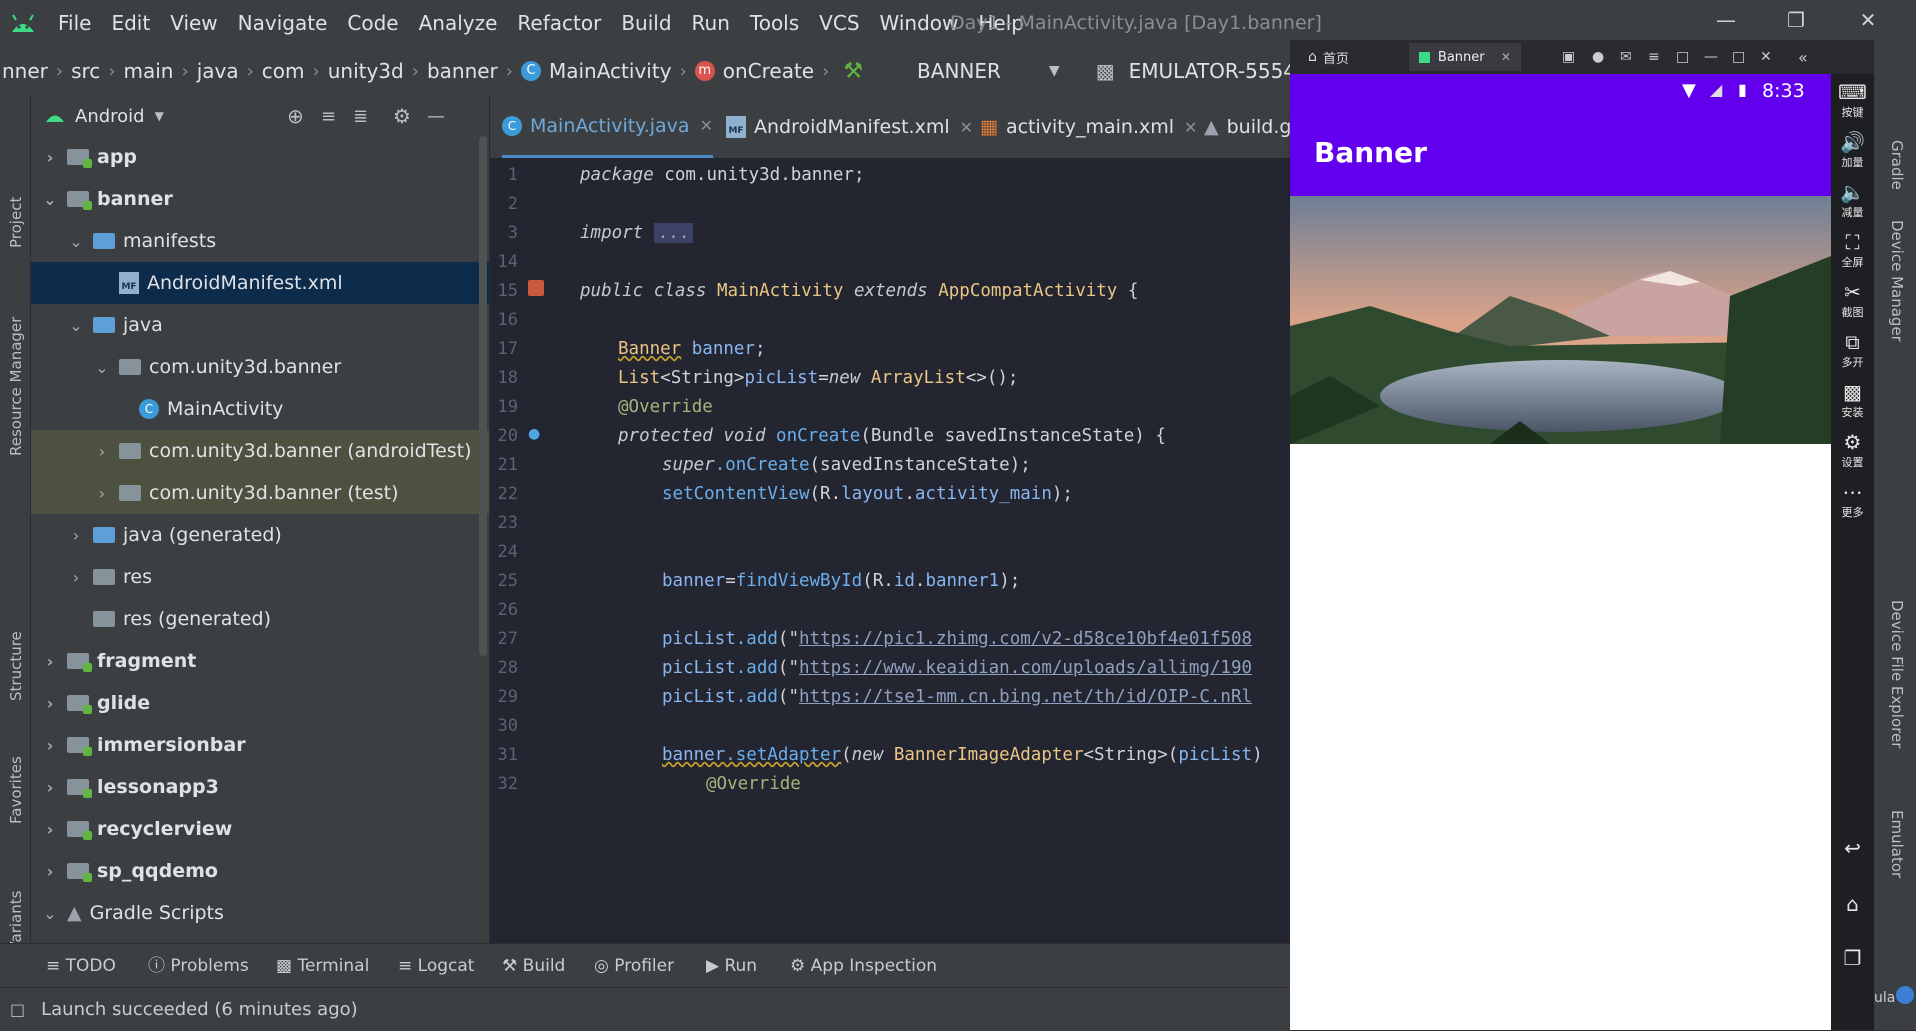 The width and height of the screenshot is (1916, 1031). What do you see at coordinates (462, 71) in the screenshot?
I see `crumb-banner: banner` at bounding box center [462, 71].